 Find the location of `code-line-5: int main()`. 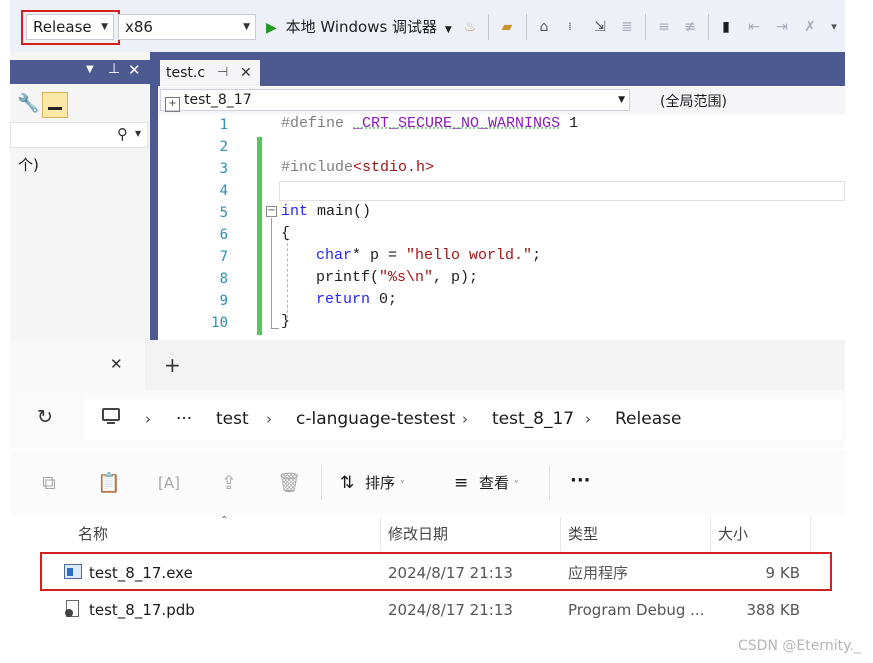

code-line-5: int main() is located at coordinates (326, 211).